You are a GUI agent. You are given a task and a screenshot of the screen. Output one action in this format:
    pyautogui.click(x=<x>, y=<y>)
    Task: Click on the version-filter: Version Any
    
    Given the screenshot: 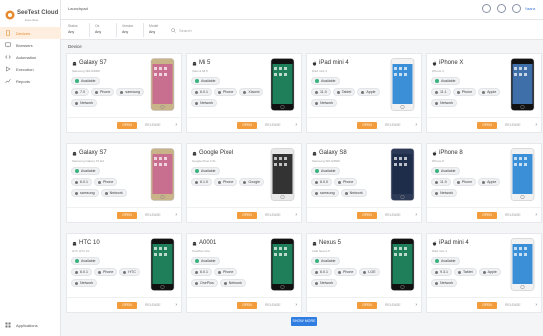 What is the action you would take?
    pyautogui.click(x=127, y=30)
    